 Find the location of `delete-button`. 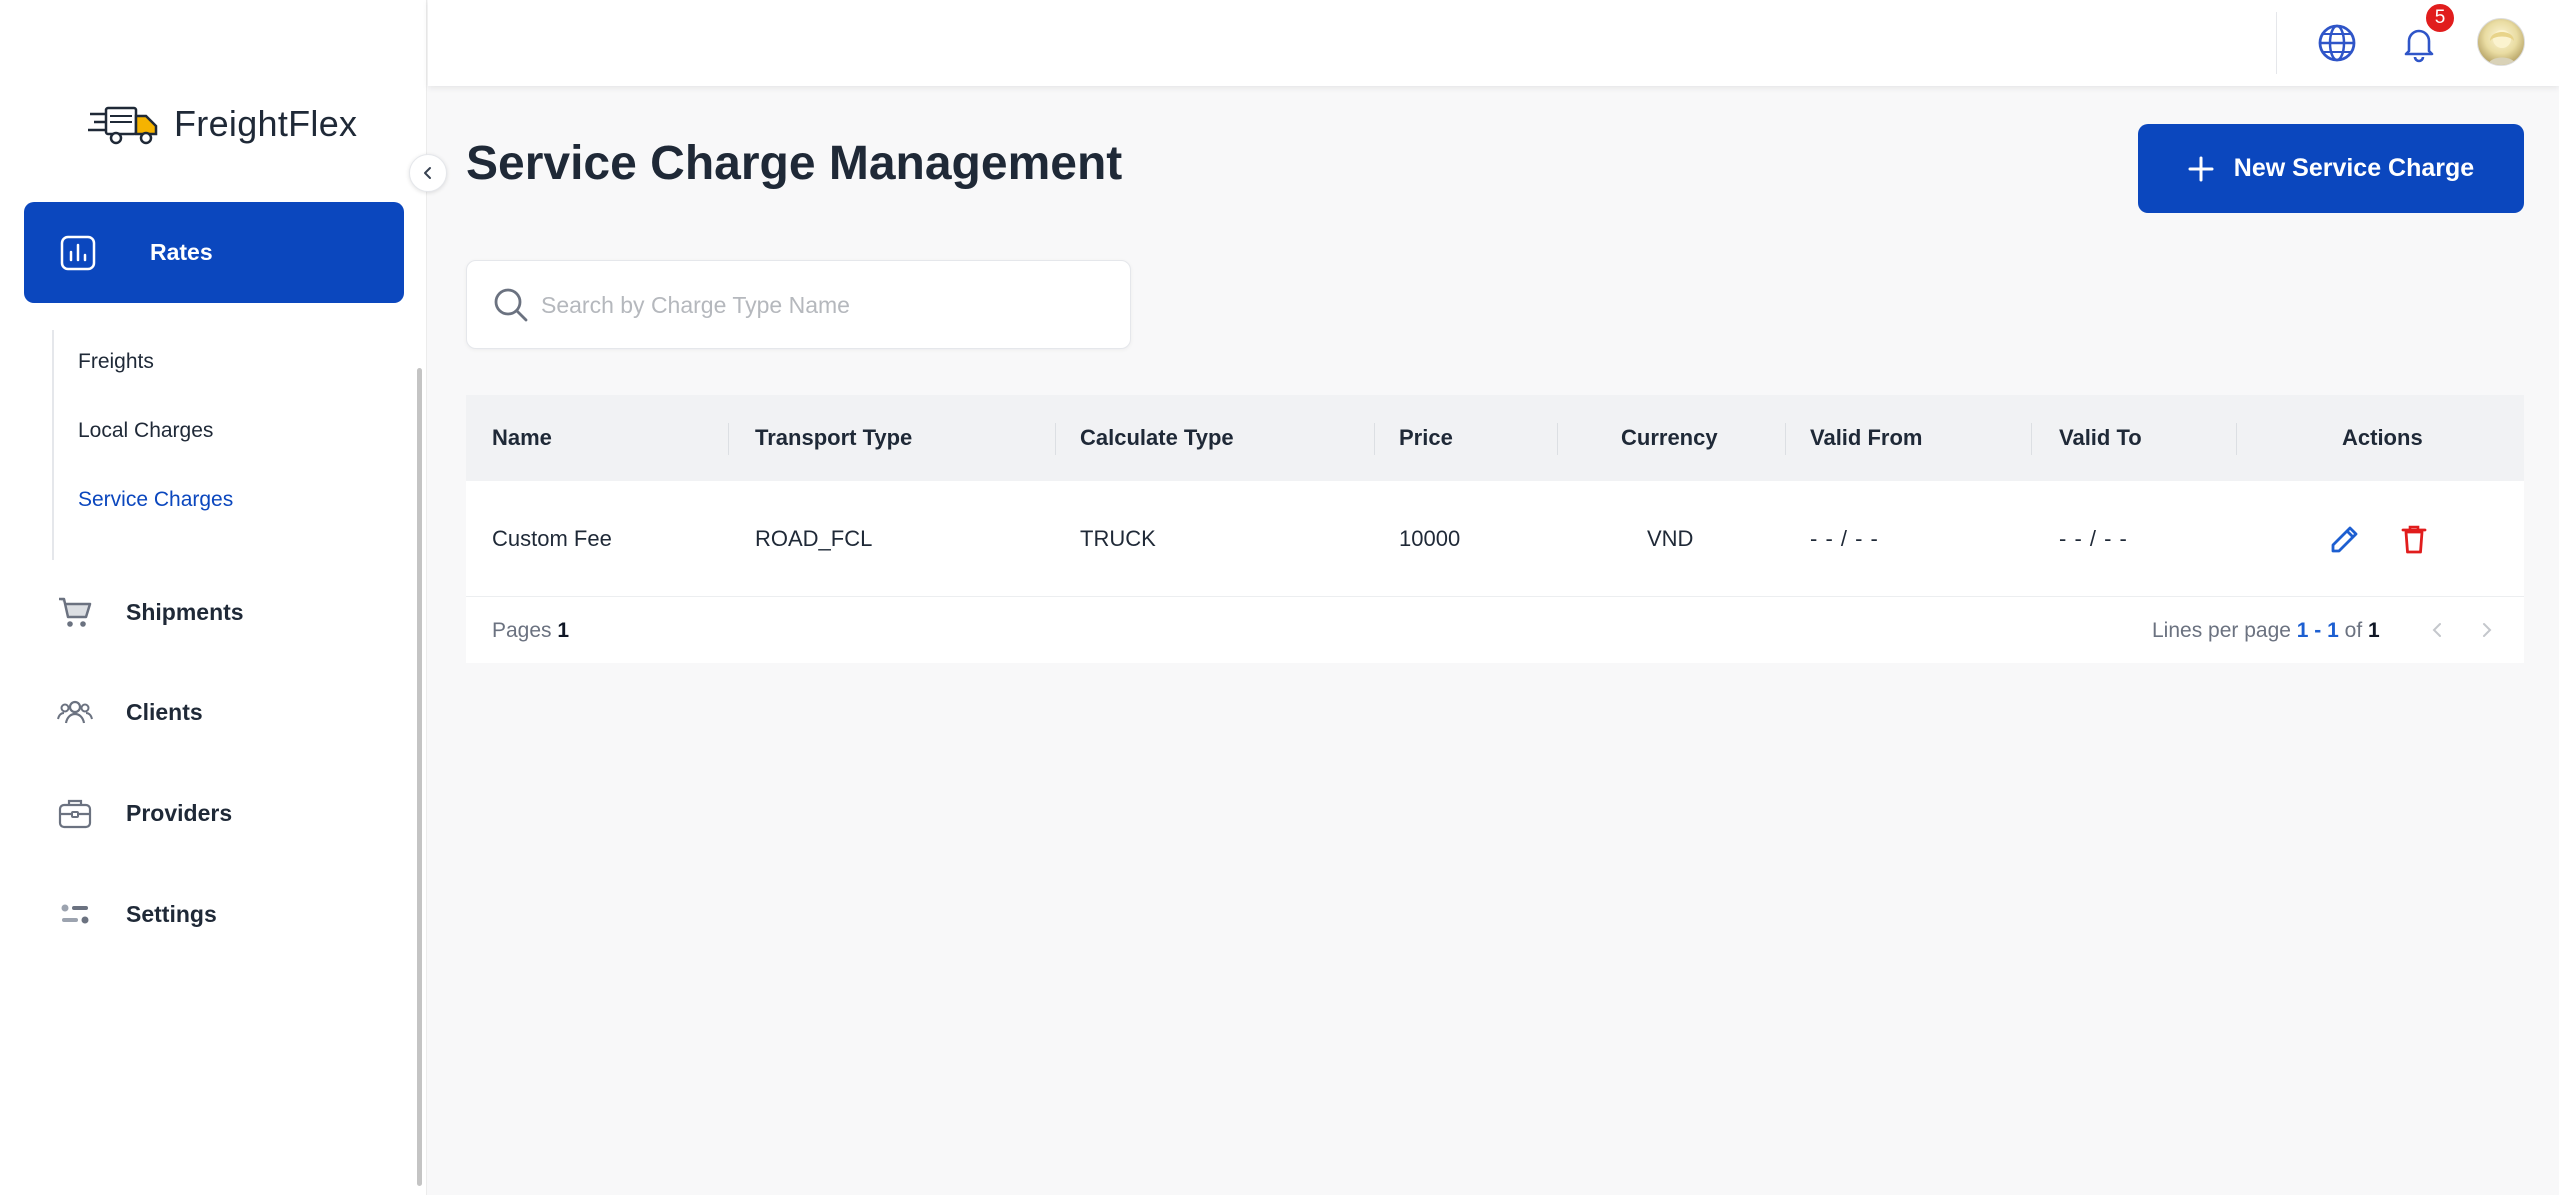

delete-button is located at coordinates (2414, 539).